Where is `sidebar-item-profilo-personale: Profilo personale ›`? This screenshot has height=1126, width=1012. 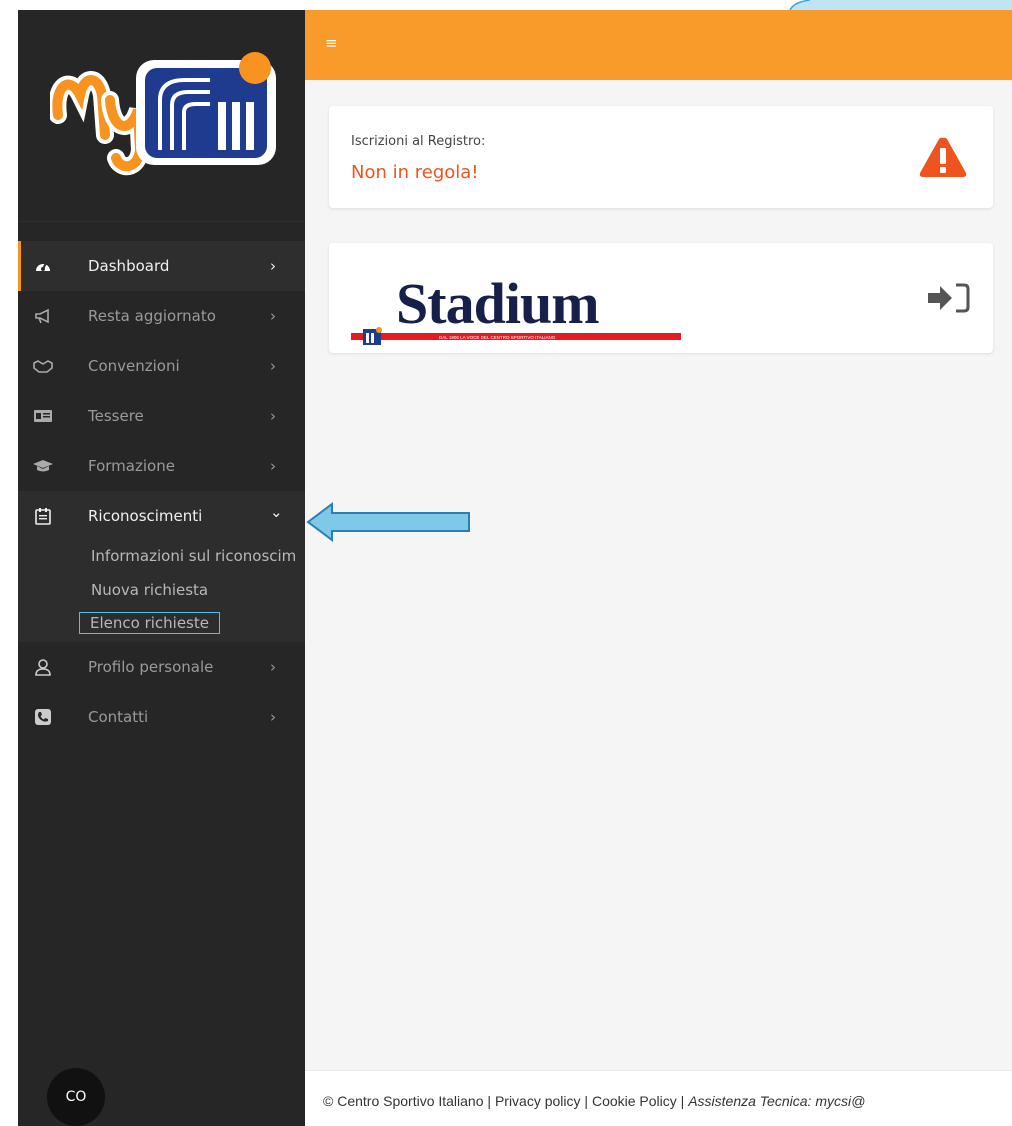
sidebar-item-profilo-personale: Profilo personale › is located at coordinates (161, 667).